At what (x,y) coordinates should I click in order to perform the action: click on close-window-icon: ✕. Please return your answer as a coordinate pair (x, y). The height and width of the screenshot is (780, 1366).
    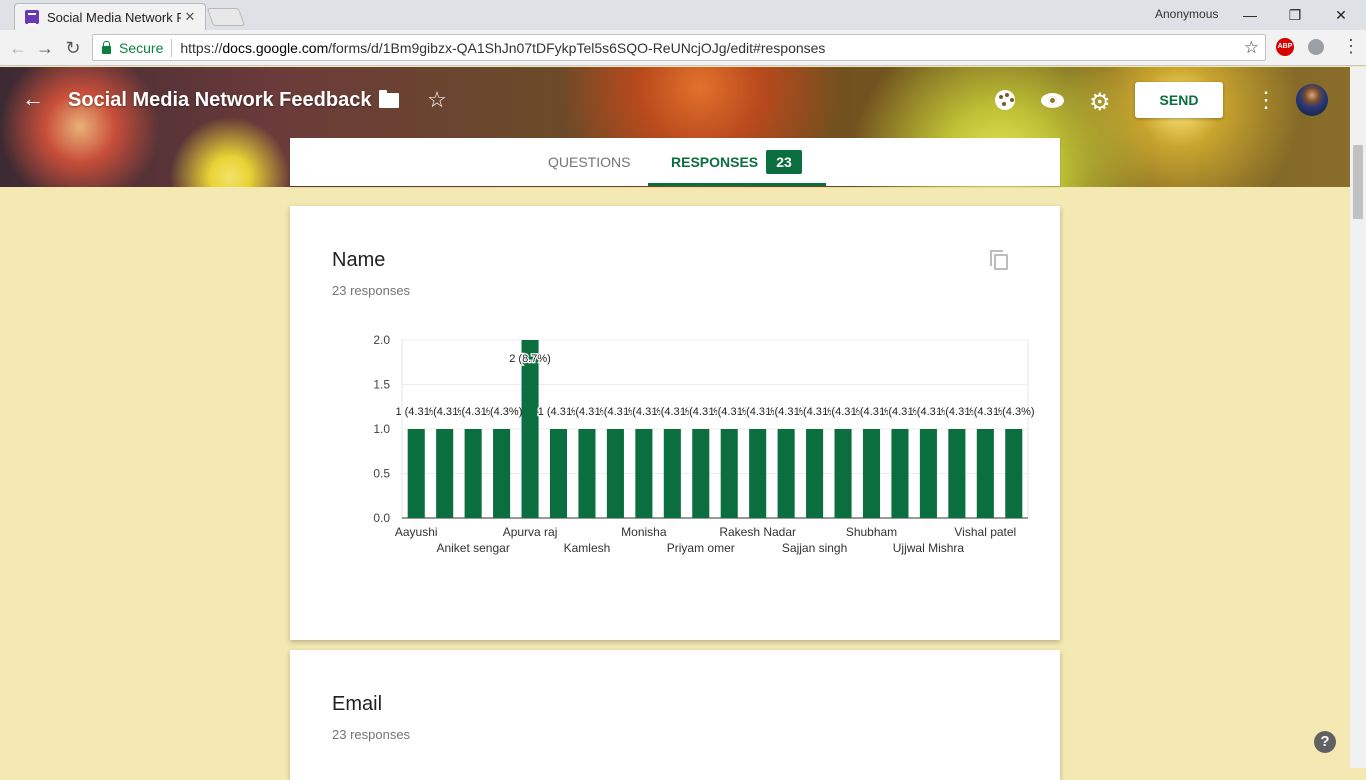
    Looking at the image, I should click on (1341, 15).